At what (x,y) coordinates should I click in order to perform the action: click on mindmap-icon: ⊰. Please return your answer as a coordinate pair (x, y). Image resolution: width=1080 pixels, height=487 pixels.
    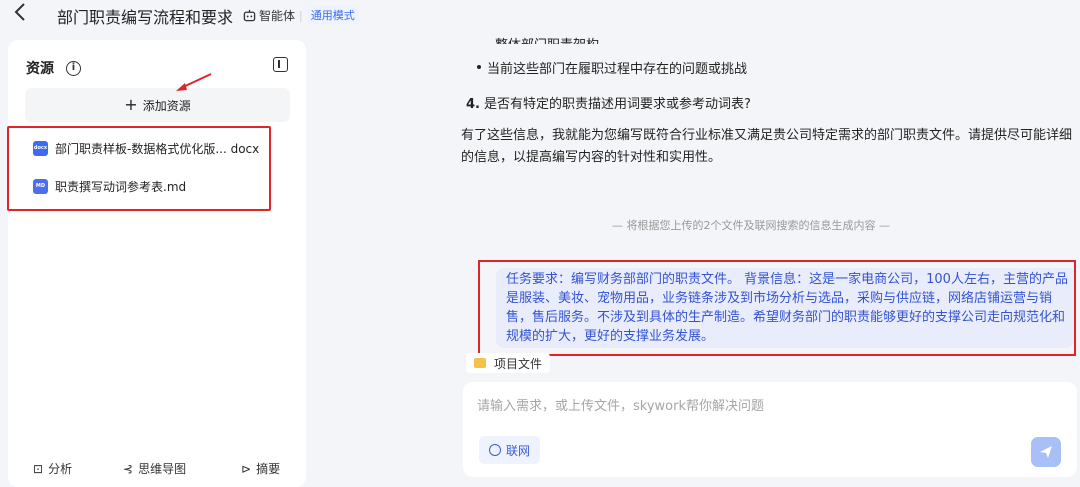
    Looking at the image, I should click on (128, 468).